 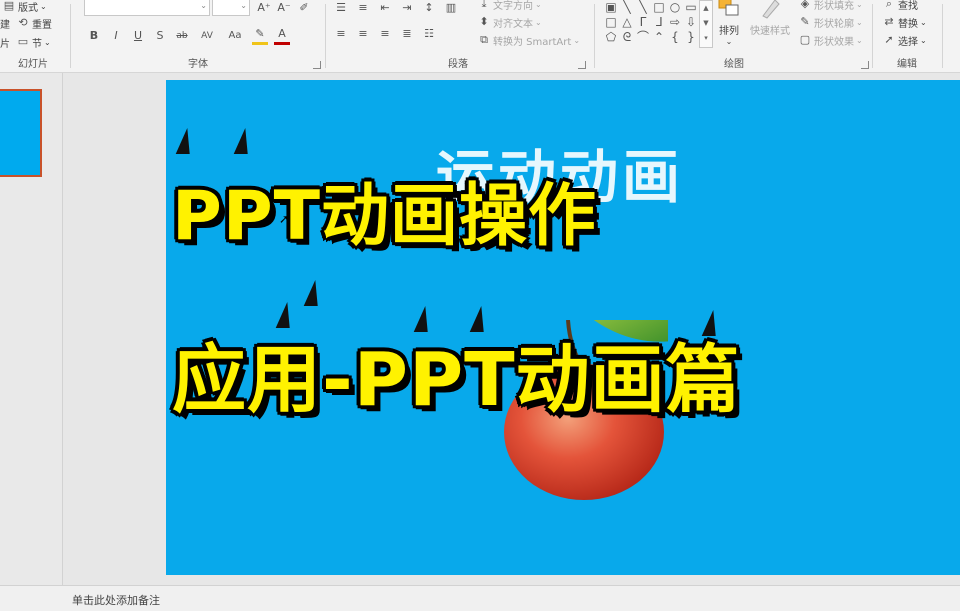 What do you see at coordinates (260, 35) in the screenshot?
I see `highlight-color-icon: ✎` at bounding box center [260, 35].